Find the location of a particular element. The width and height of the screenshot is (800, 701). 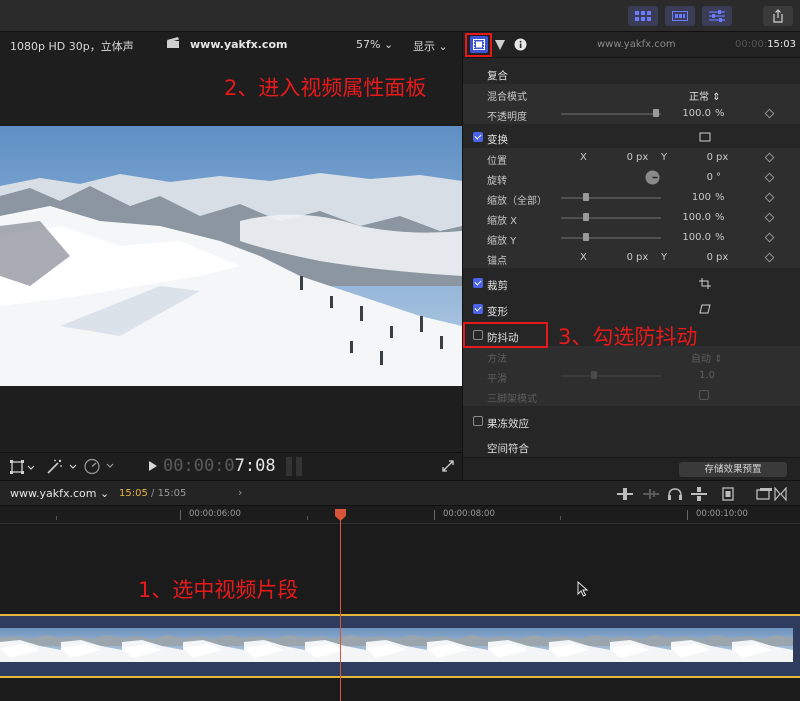

chevron-right-icon: › is located at coordinates (240, 492).